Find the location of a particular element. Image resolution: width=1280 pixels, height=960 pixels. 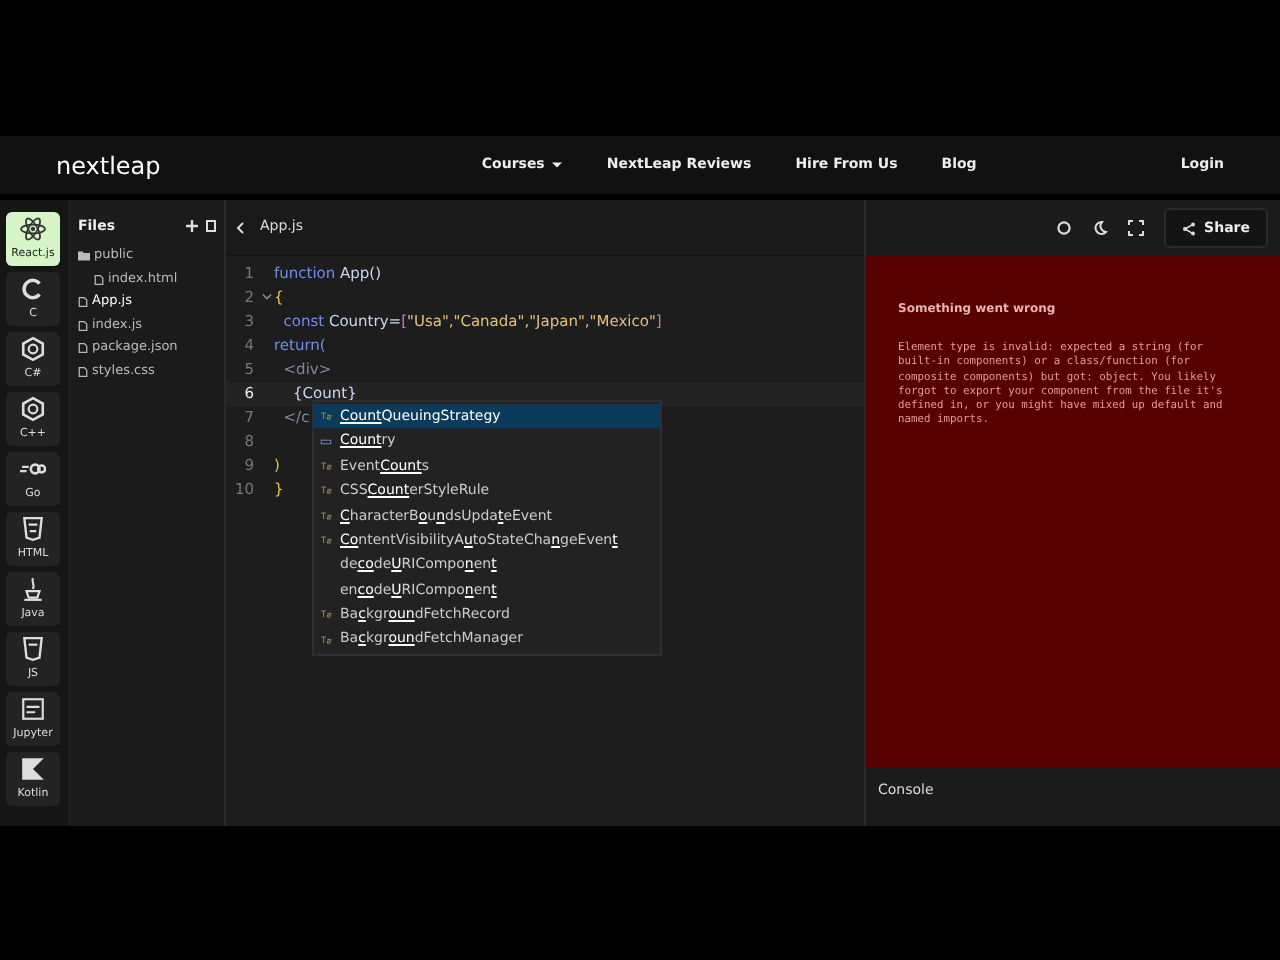

variable-icon is located at coordinates (326, 441).